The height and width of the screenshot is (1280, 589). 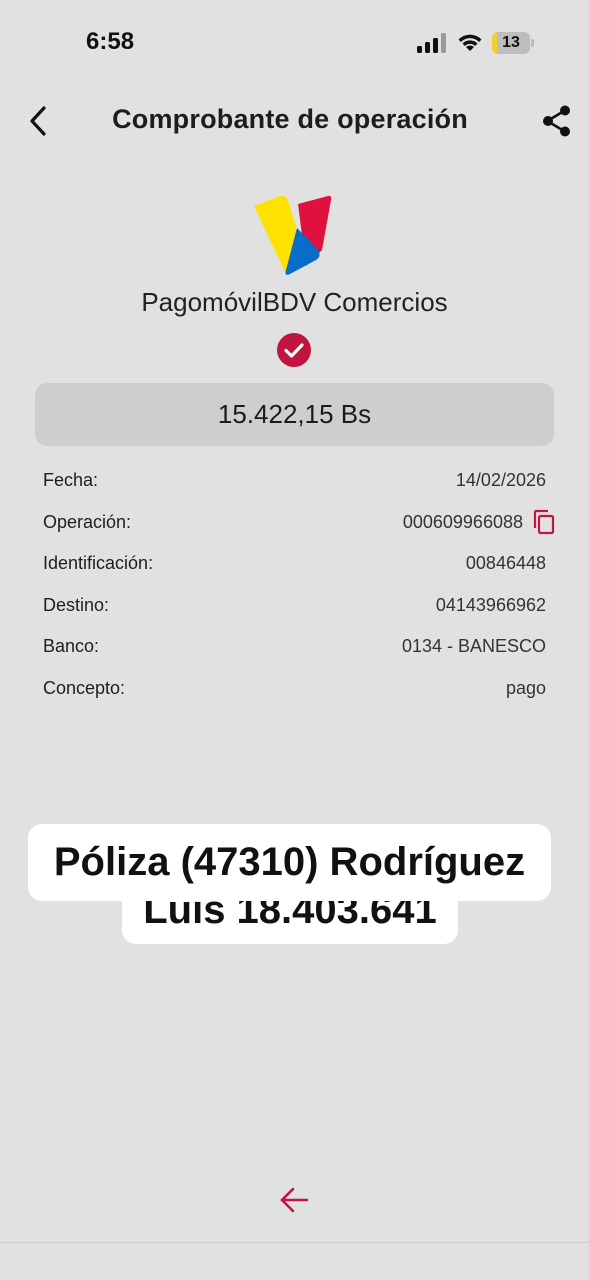 What do you see at coordinates (505, 563) in the screenshot?
I see `detail-value: 00846448` at bounding box center [505, 563].